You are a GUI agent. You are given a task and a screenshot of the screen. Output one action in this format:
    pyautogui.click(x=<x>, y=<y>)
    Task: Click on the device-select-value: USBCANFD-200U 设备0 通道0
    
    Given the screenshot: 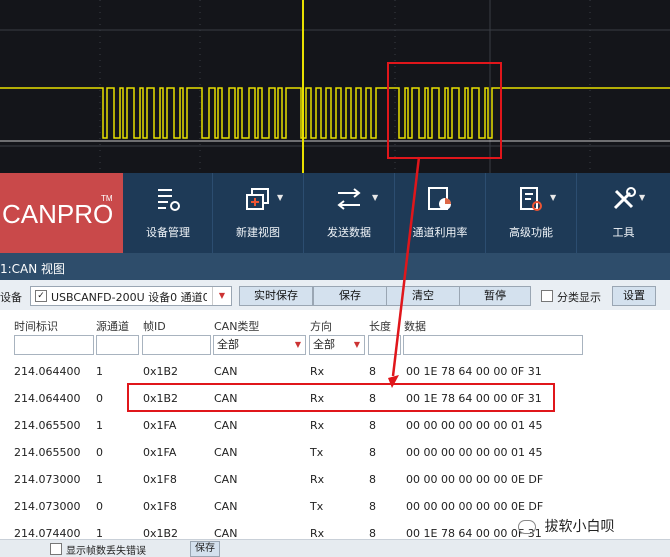 What is the action you would take?
    pyautogui.click(x=129, y=297)
    